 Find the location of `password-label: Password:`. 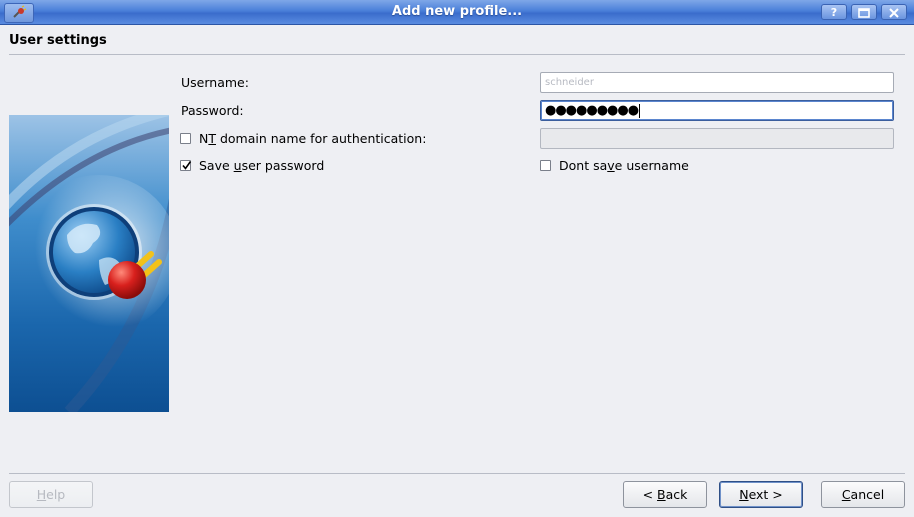

password-label: Password: is located at coordinates (212, 110).